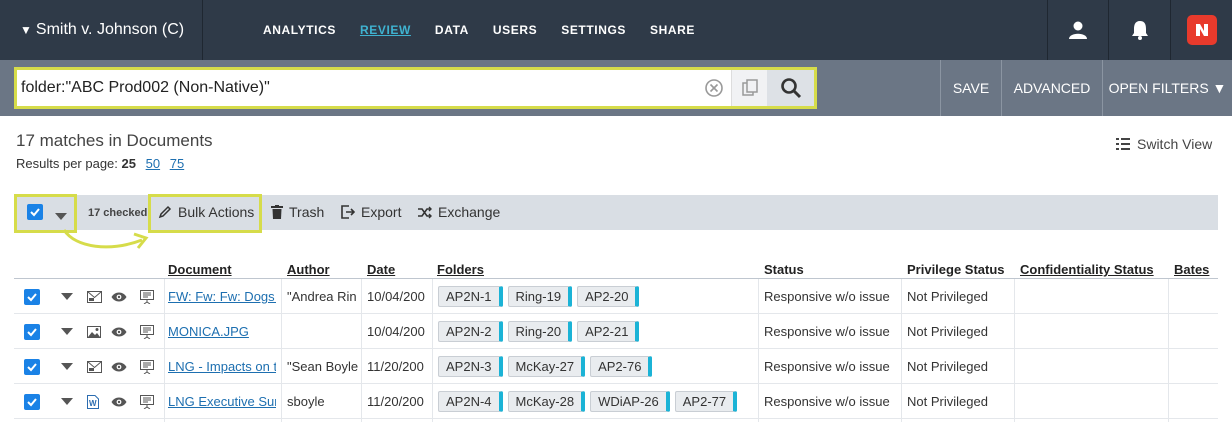 The image size is (1232, 422). What do you see at coordinates (469, 212) in the screenshot?
I see `exchange-label: Exchange` at bounding box center [469, 212].